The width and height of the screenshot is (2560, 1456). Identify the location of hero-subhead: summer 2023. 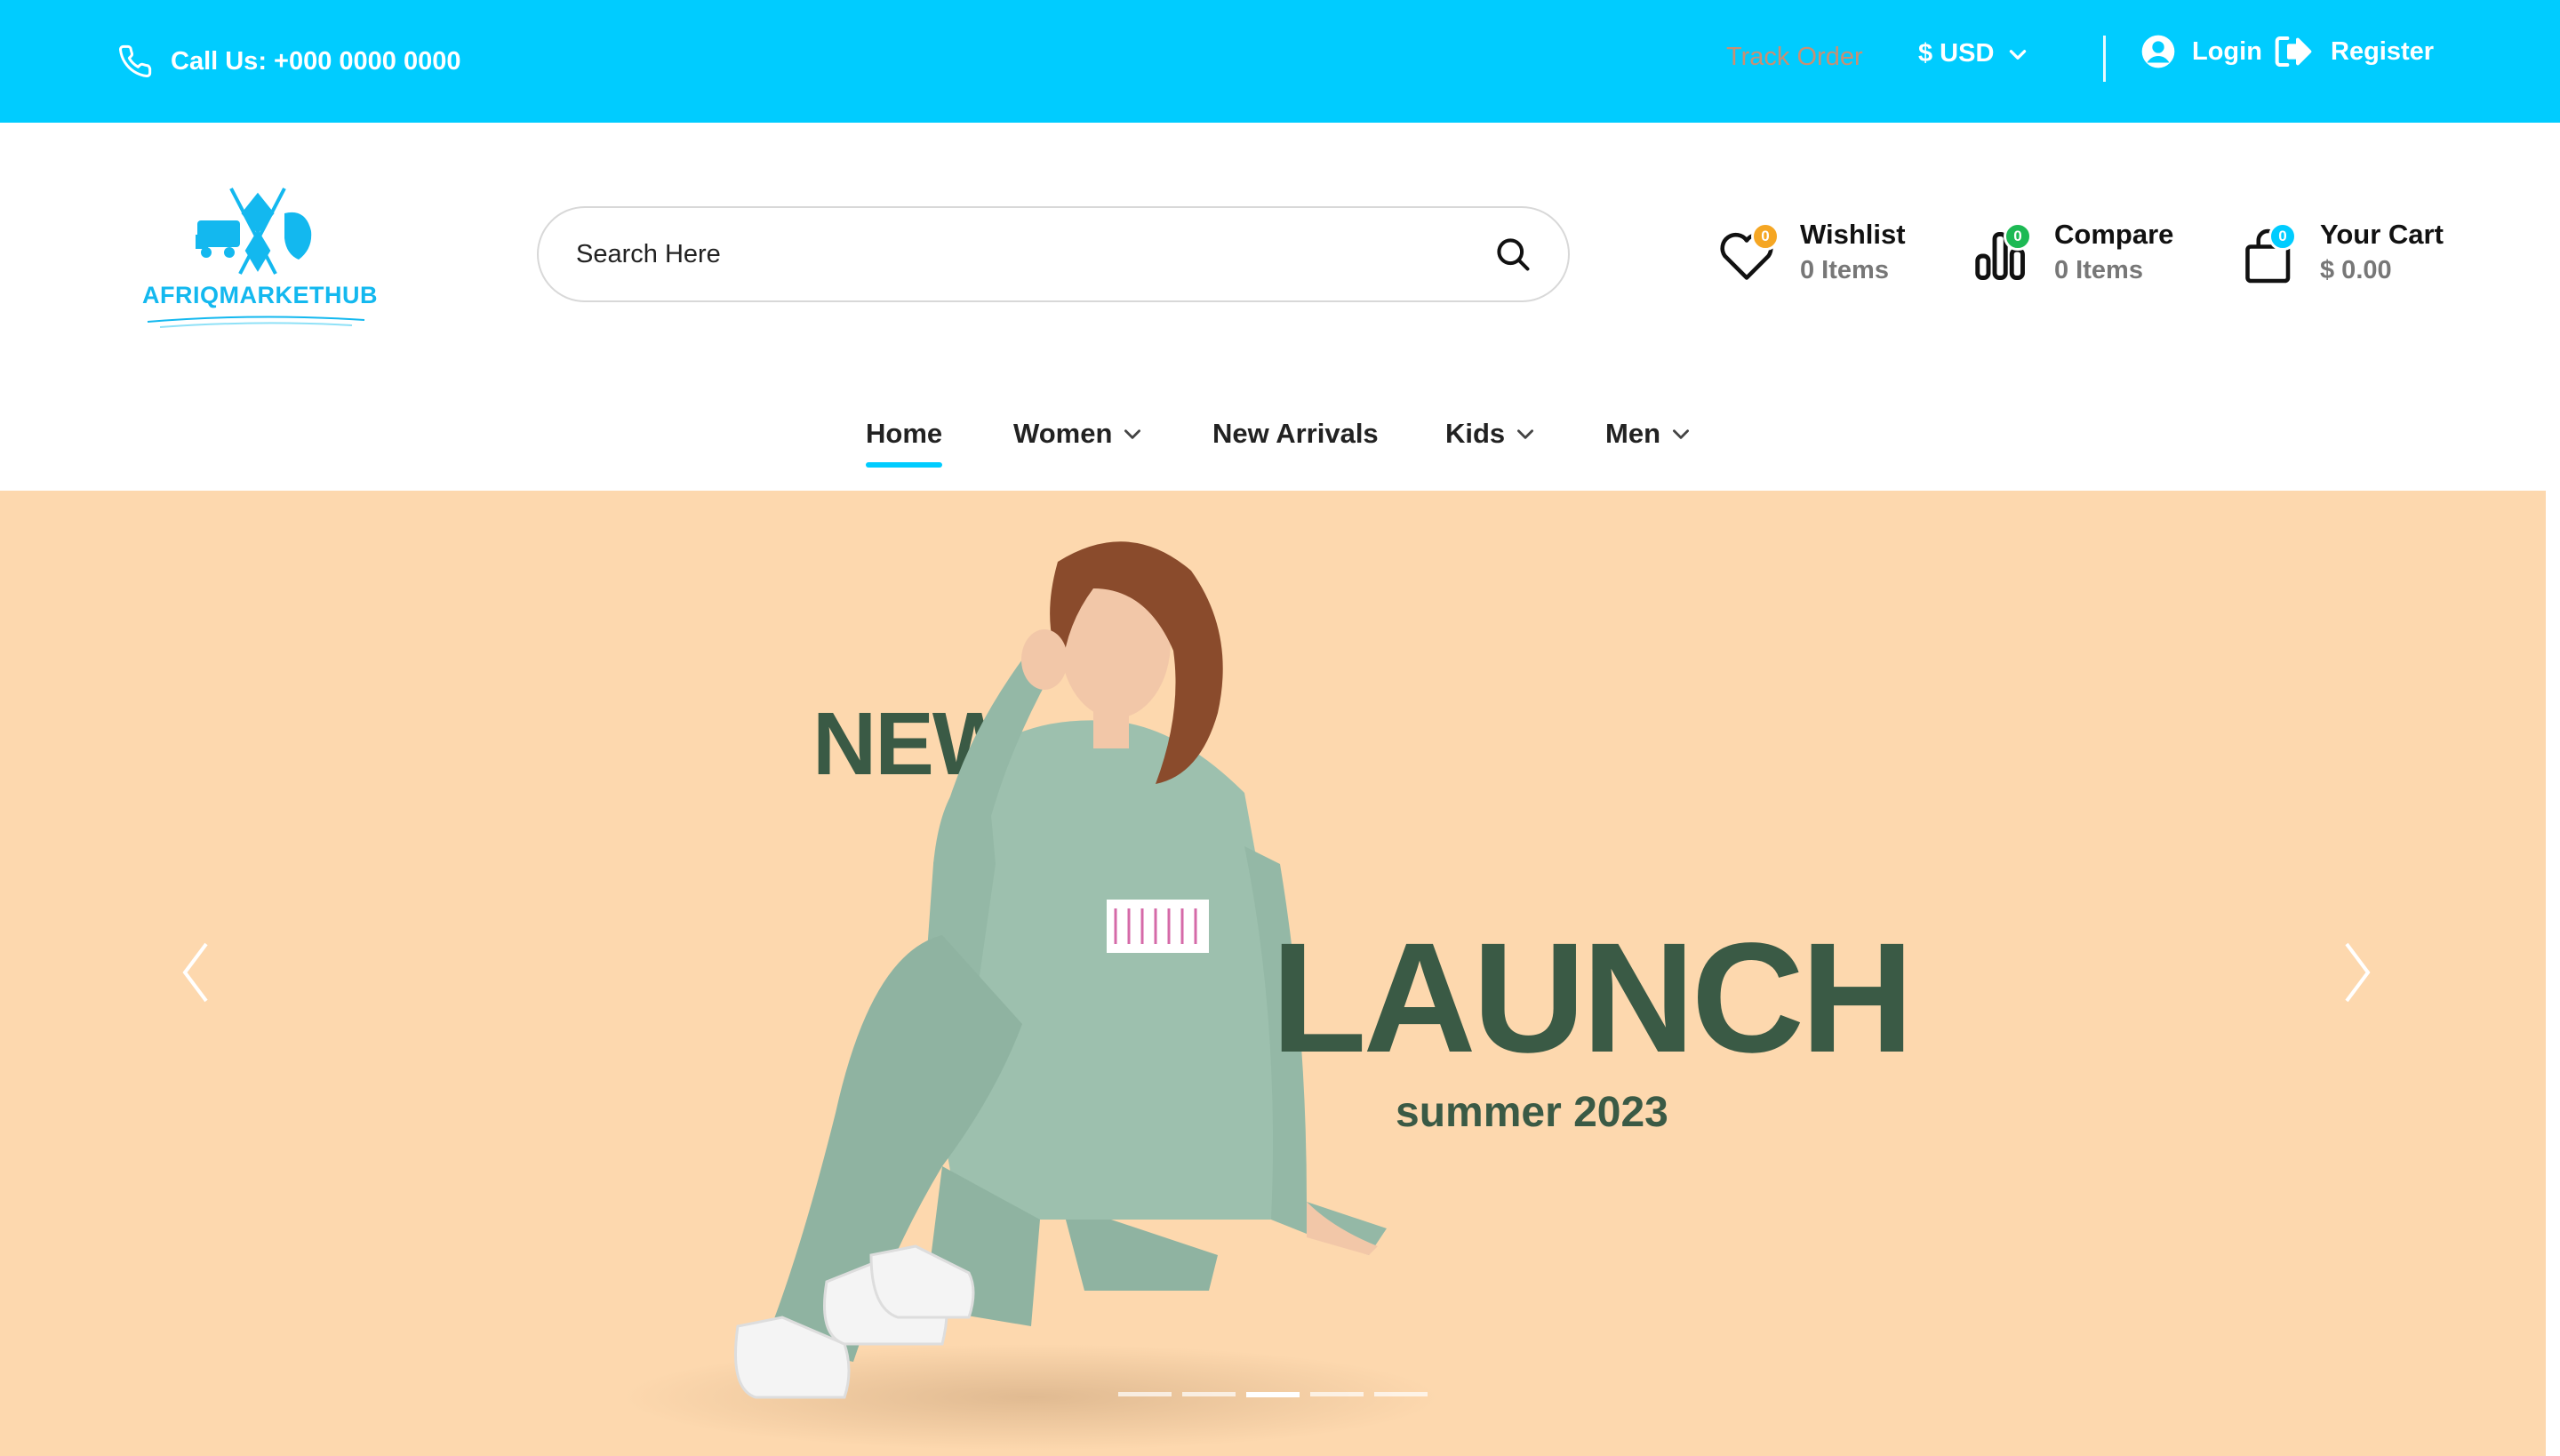
(1532, 1112).